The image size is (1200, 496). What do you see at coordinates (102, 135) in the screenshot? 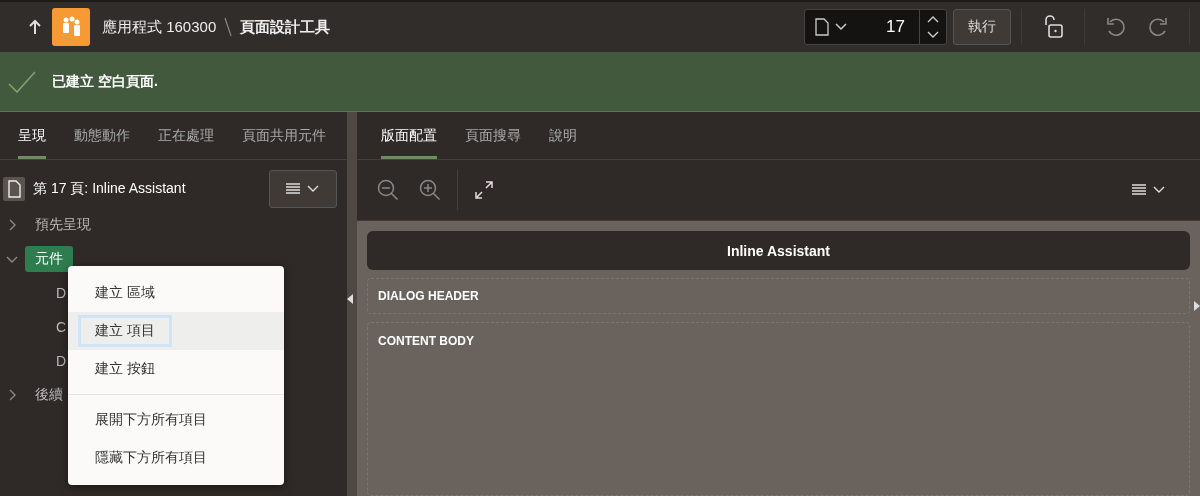
I see `tab: 動態動作` at bounding box center [102, 135].